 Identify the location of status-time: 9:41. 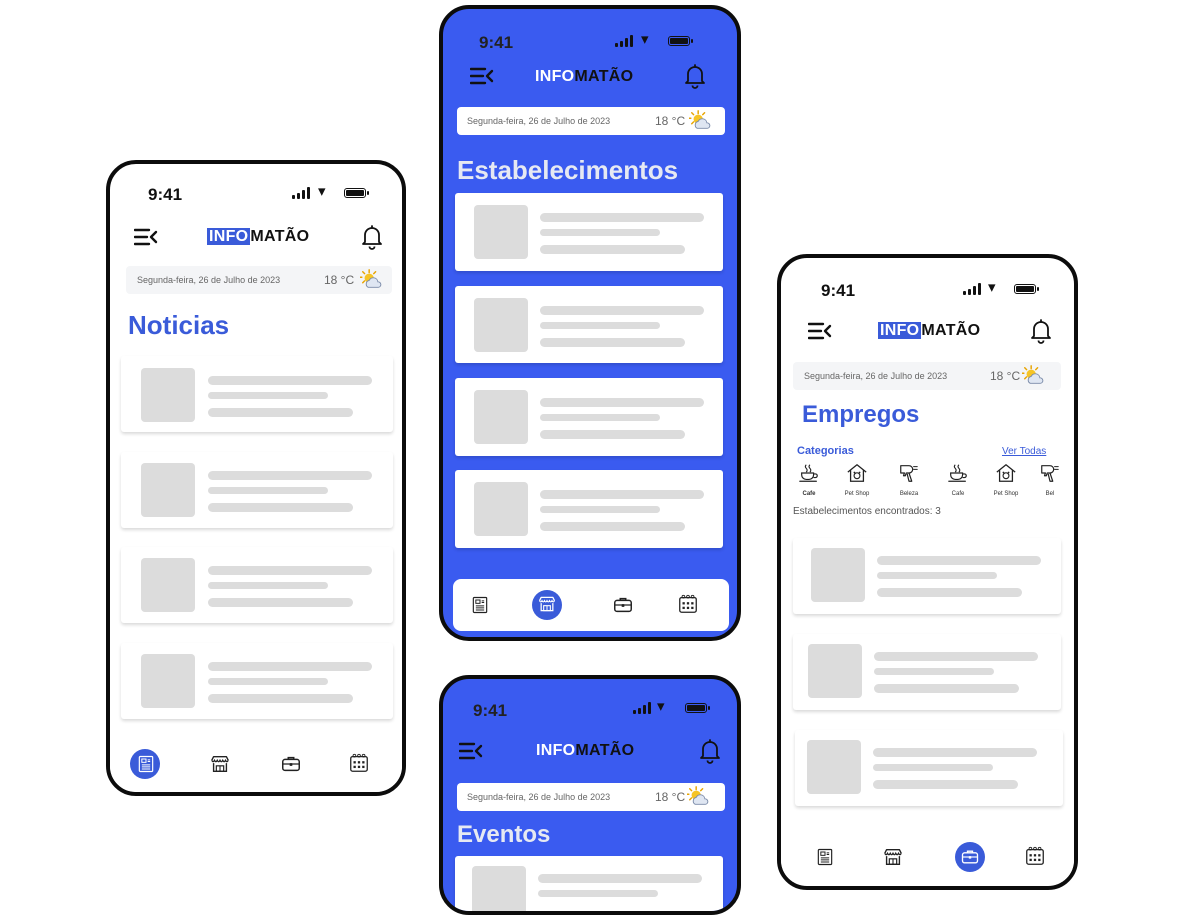
(490, 710).